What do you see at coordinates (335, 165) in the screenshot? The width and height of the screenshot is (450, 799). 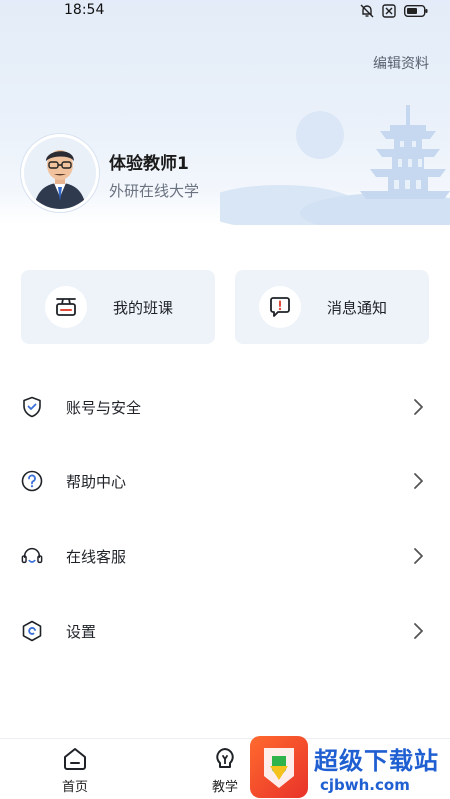 I see `pagoda-illustration` at bounding box center [335, 165].